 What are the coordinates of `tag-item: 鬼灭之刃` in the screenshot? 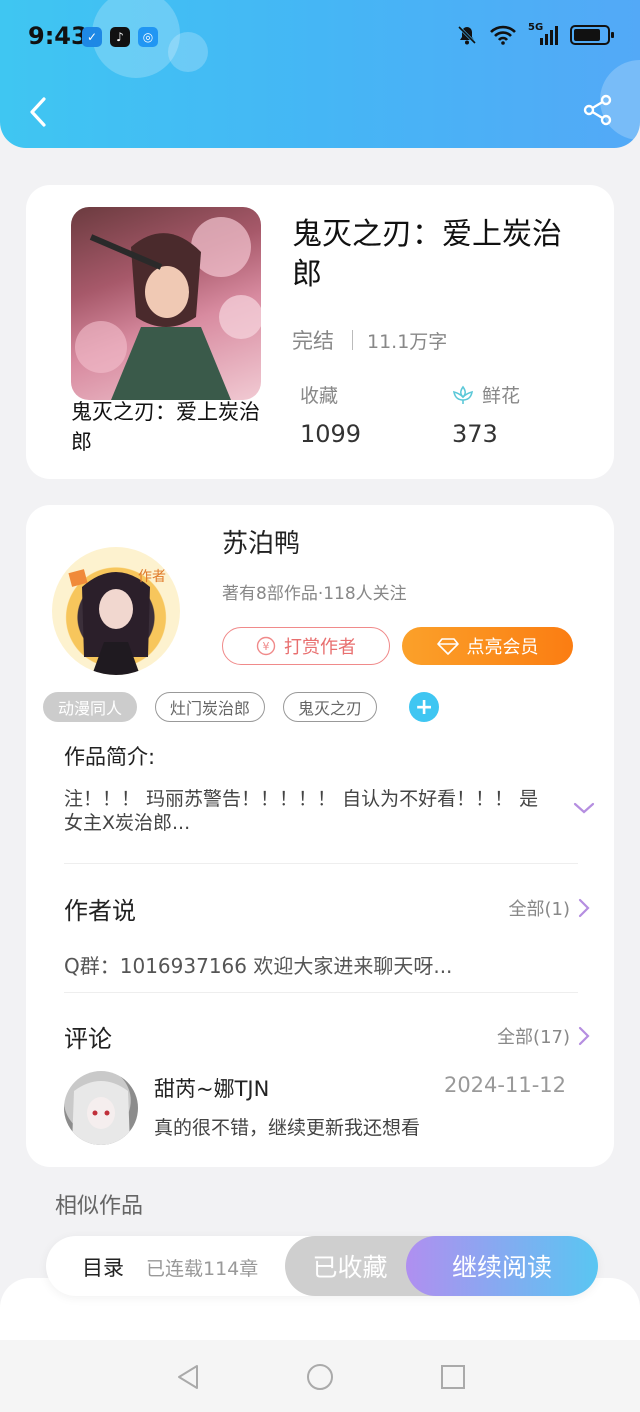 It's located at (330, 707).